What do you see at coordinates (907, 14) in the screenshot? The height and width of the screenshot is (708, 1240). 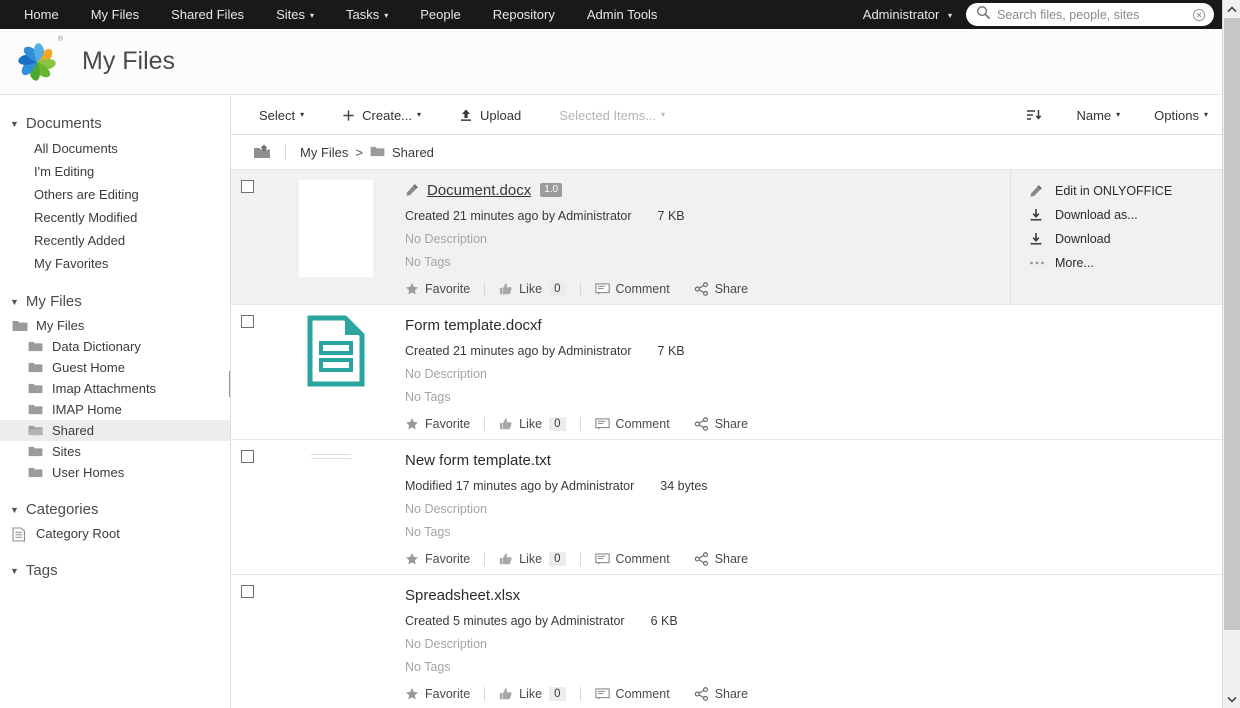 I see `user-menu: Administrator ▾` at bounding box center [907, 14].